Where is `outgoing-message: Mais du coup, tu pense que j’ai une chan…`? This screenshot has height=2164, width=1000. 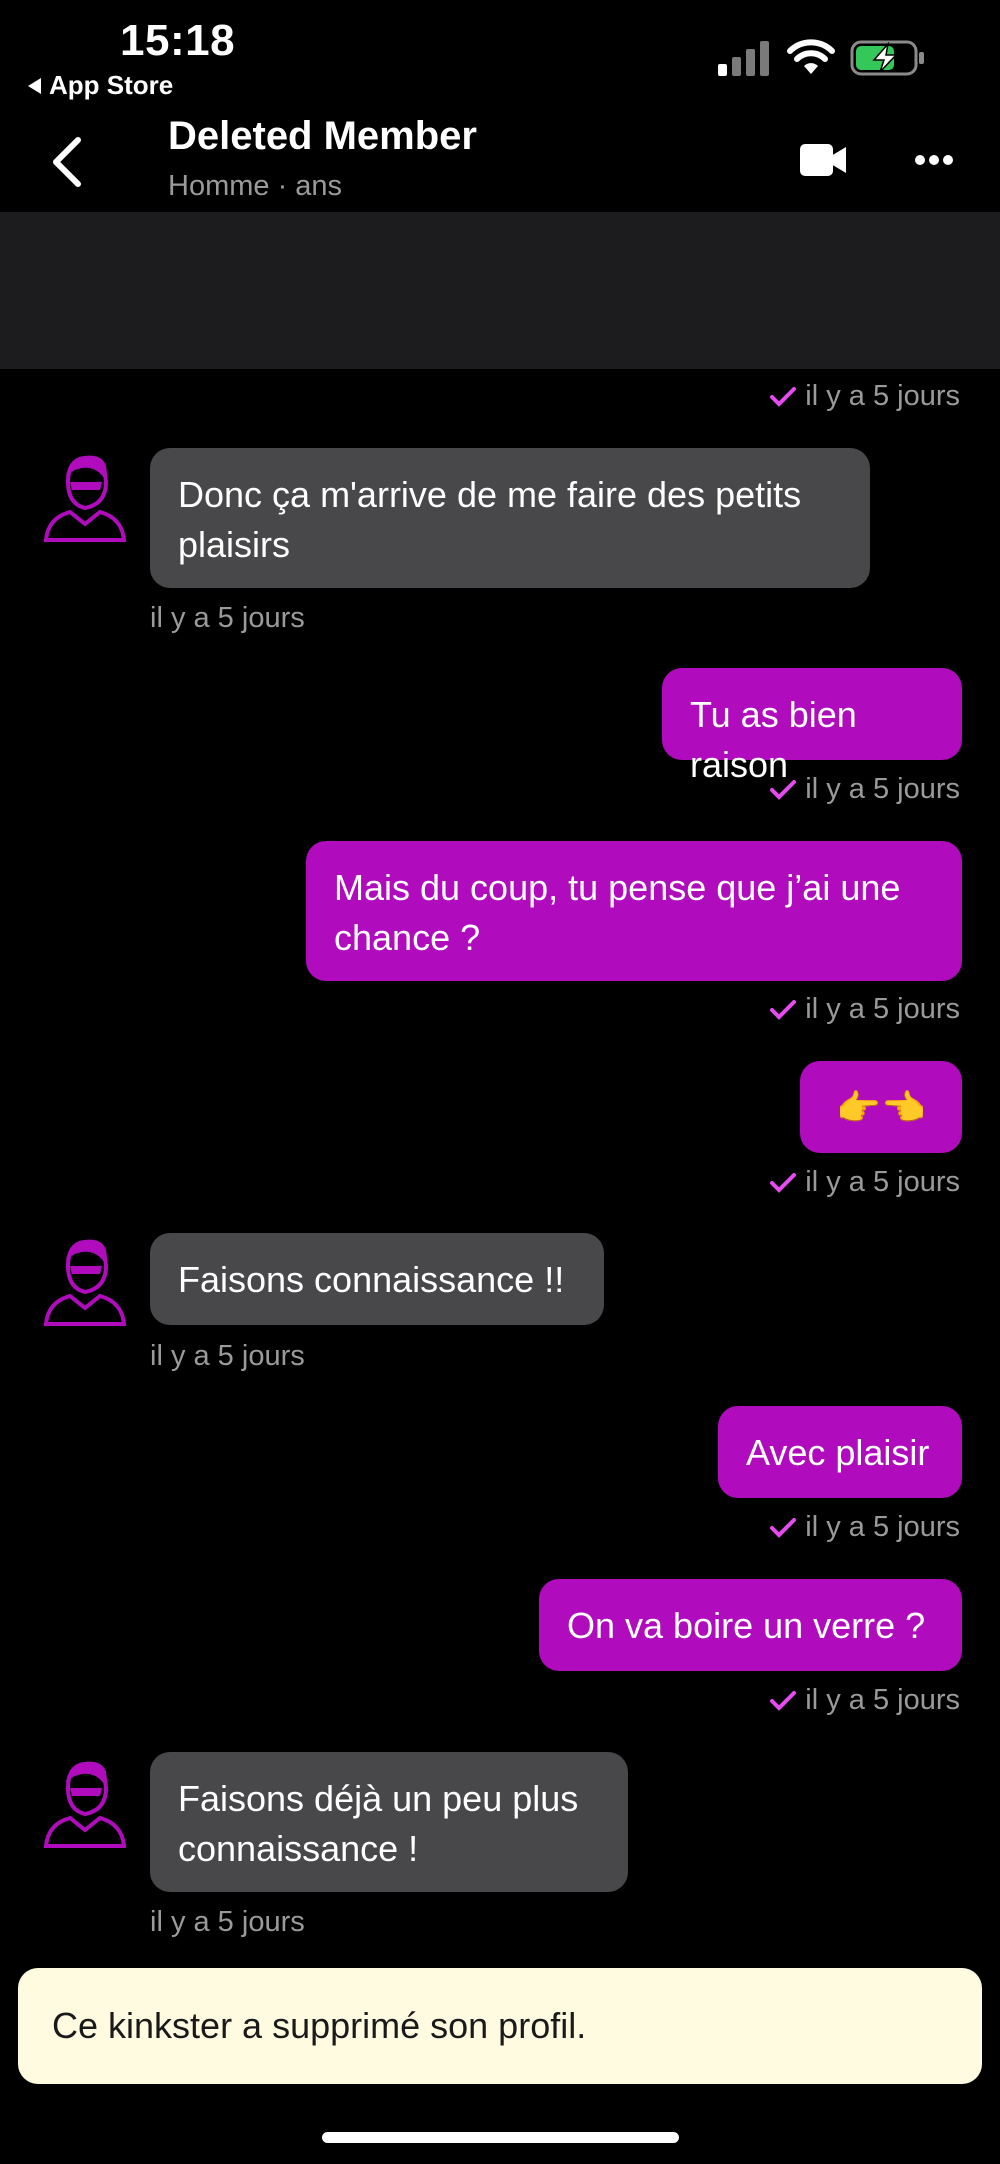 outgoing-message: Mais du coup, tu pense que j’ai une chan… is located at coordinates (634, 911).